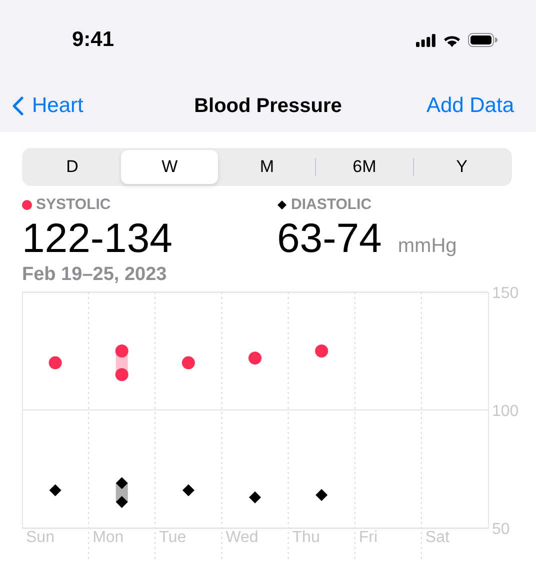 Image resolution: width=536 pixels, height=580 pixels. Describe the element at coordinates (172, 537) in the screenshot. I see `axis-label: Tue` at that location.